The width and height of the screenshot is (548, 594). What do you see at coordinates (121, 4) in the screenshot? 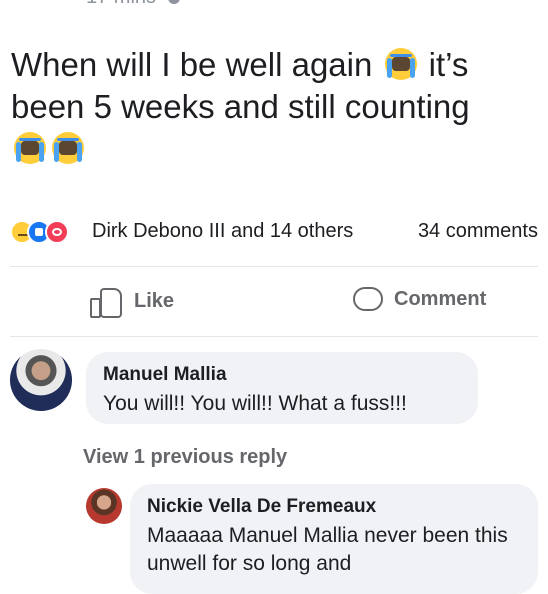
I see `post-time: 17 mins` at bounding box center [121, 4].